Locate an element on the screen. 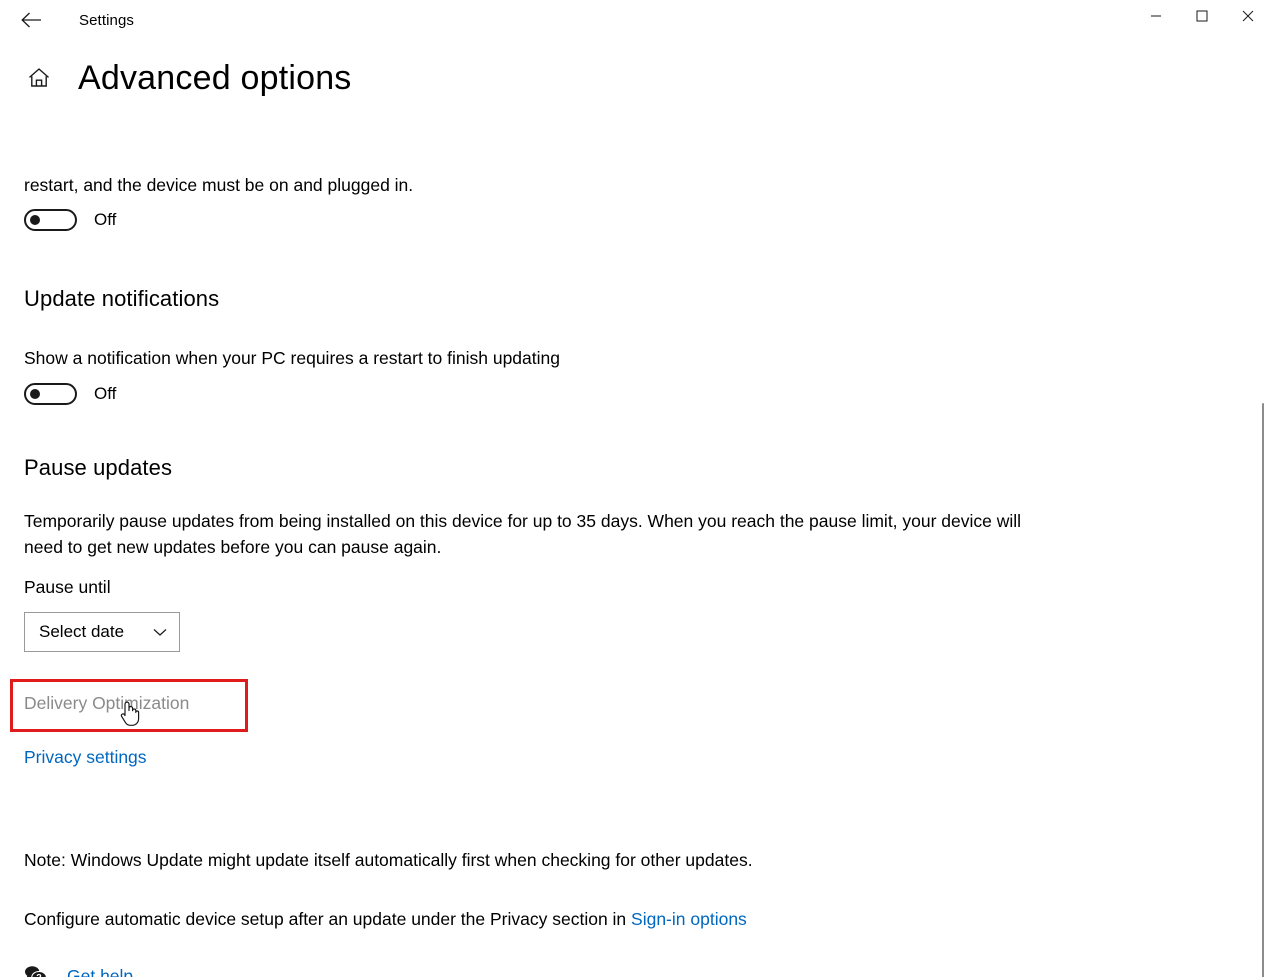 Image resolution: width=1271 pixels, height=977 pixels. back-button is located at coordinates (30, 20).